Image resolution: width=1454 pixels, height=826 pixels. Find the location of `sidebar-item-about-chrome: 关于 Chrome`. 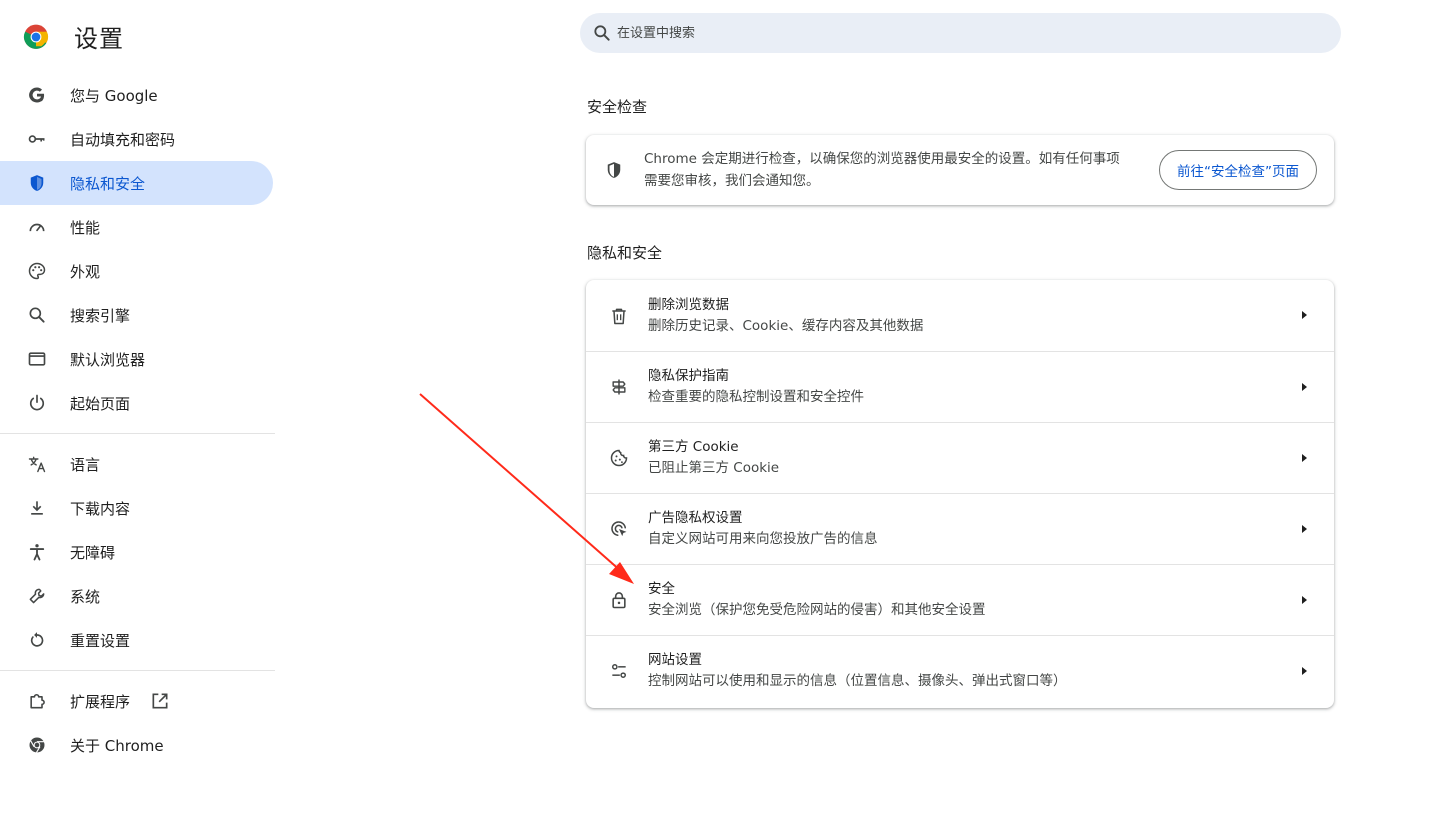

sidebar-item-about-chrome: 关于 Chrome is located at coordinates (137, 745).